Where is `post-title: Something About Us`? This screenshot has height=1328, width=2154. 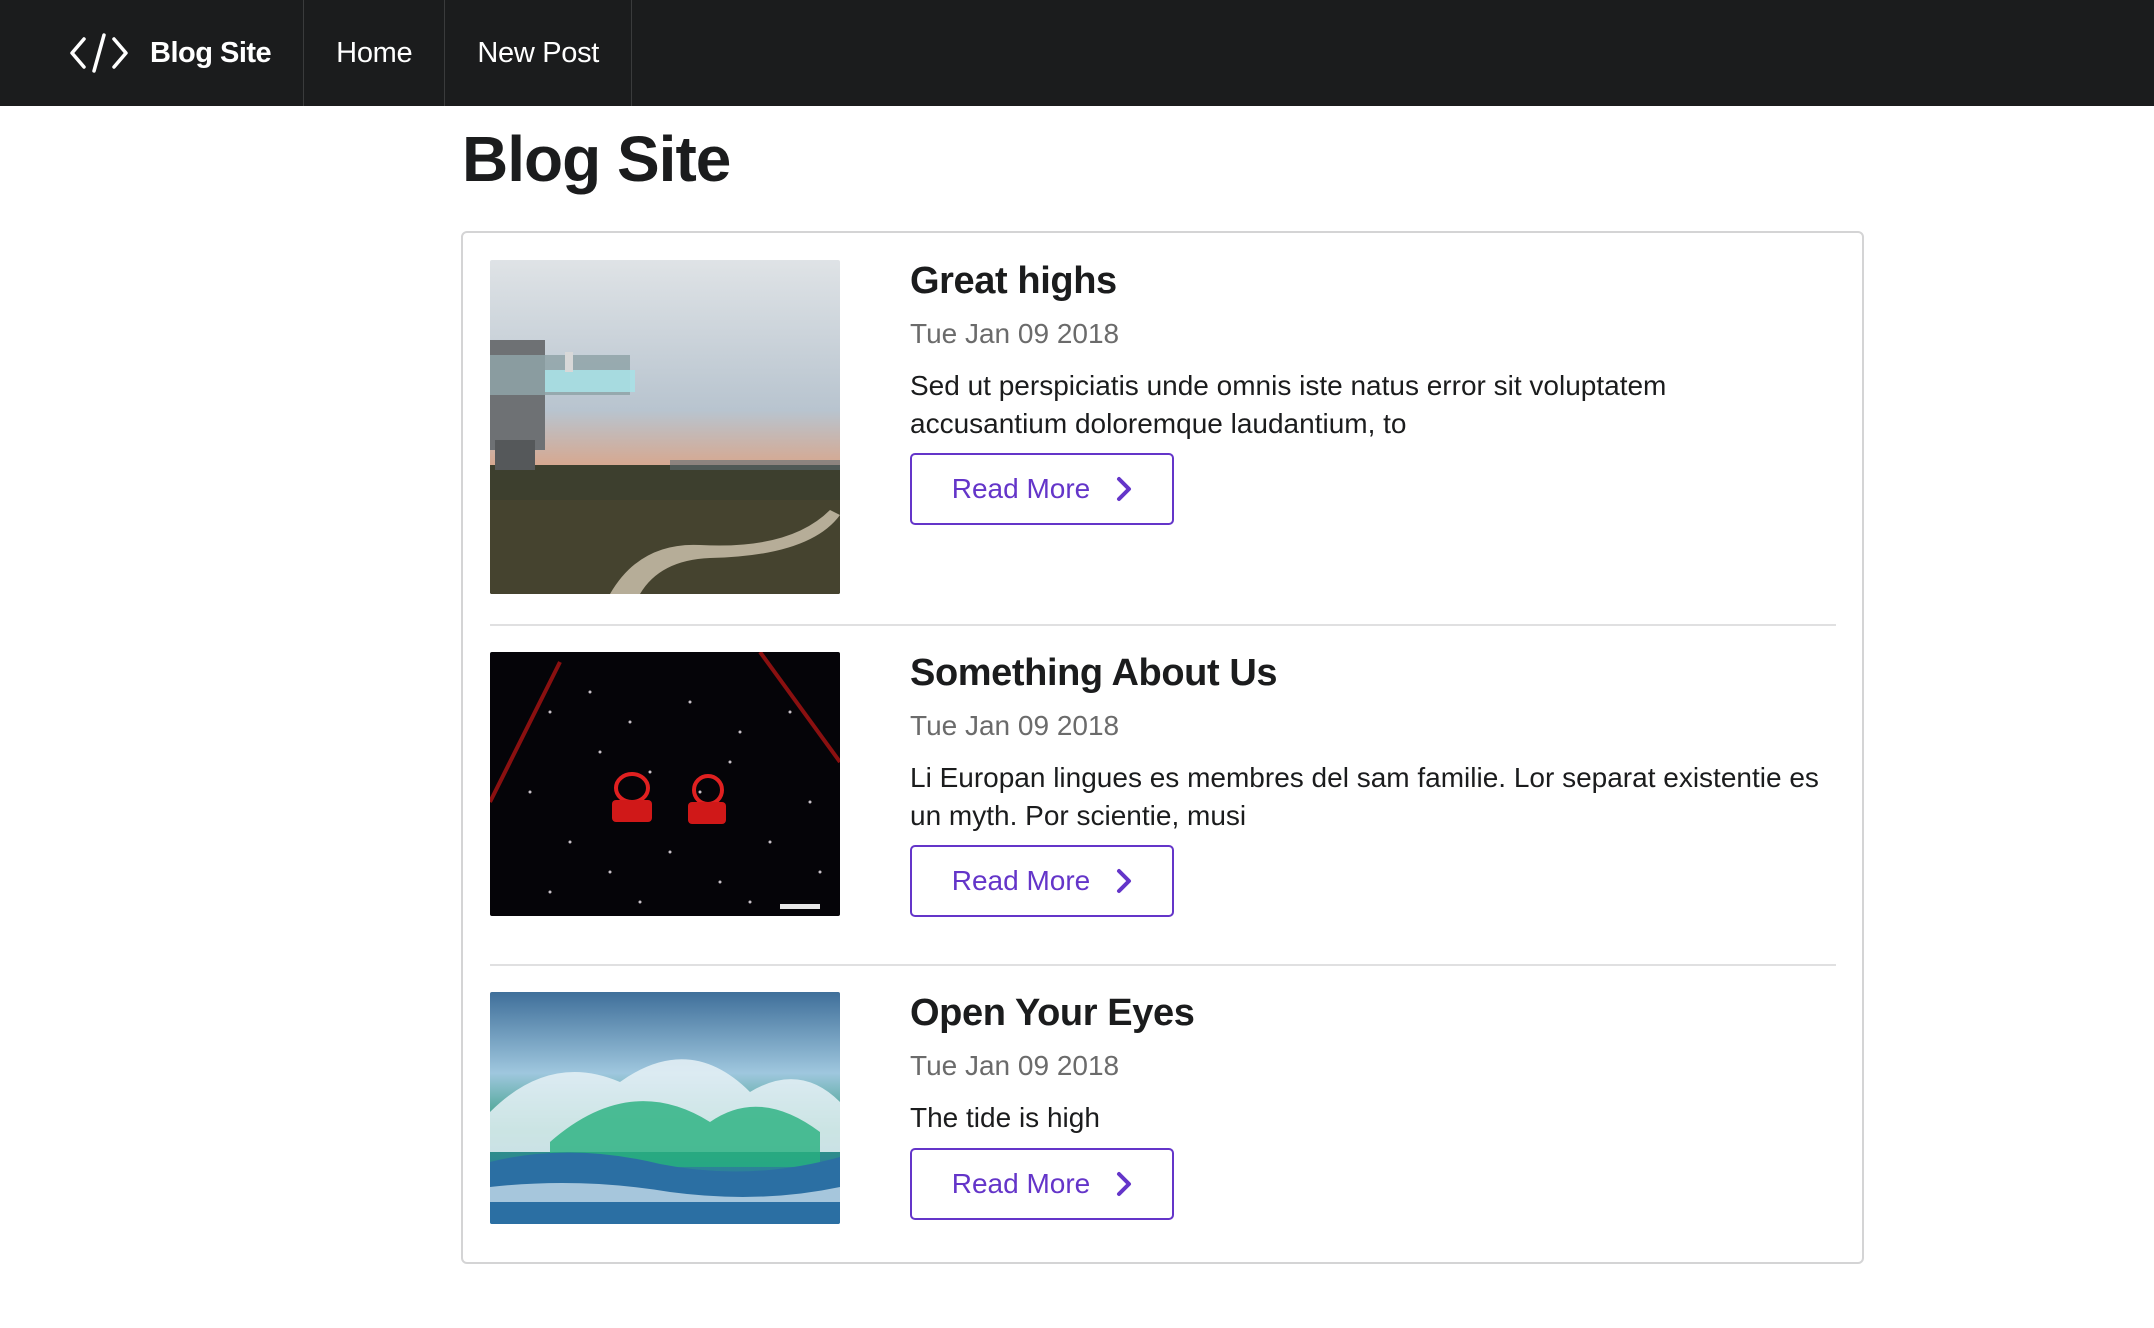
post-title: Something About Us is located at coordinates (1094, 673).